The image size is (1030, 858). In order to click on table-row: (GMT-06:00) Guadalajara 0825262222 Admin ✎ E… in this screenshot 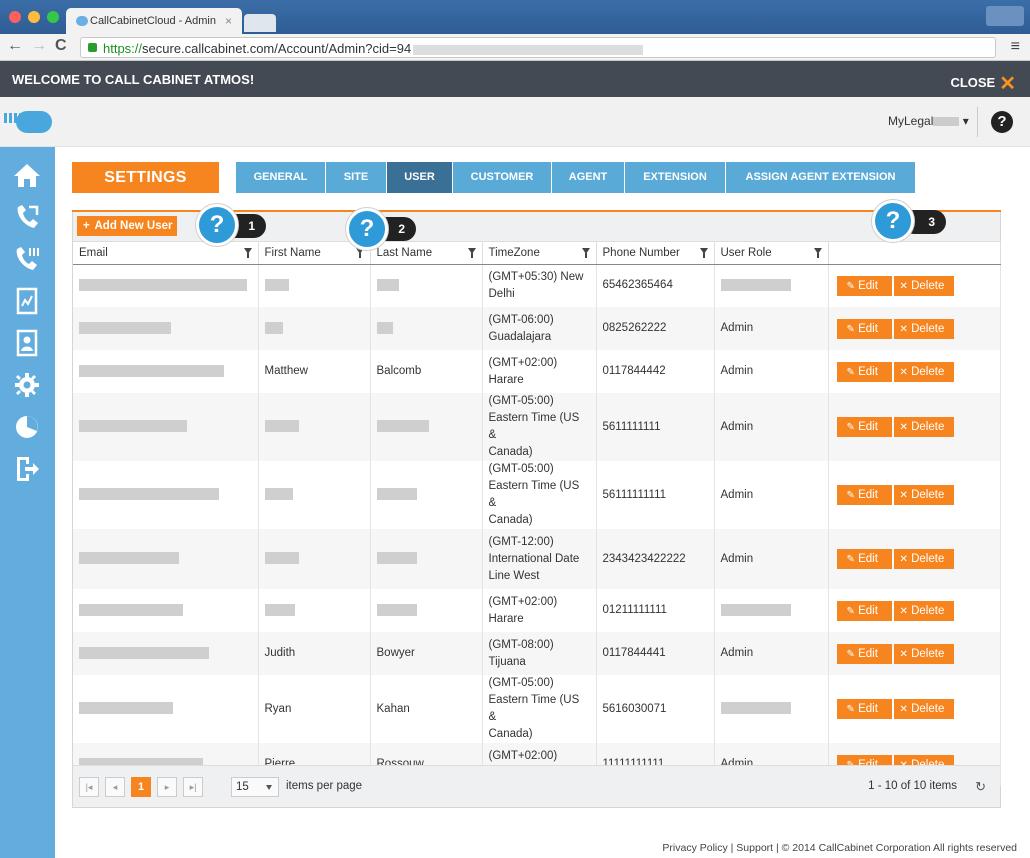, I will do `click(537, 328)`.